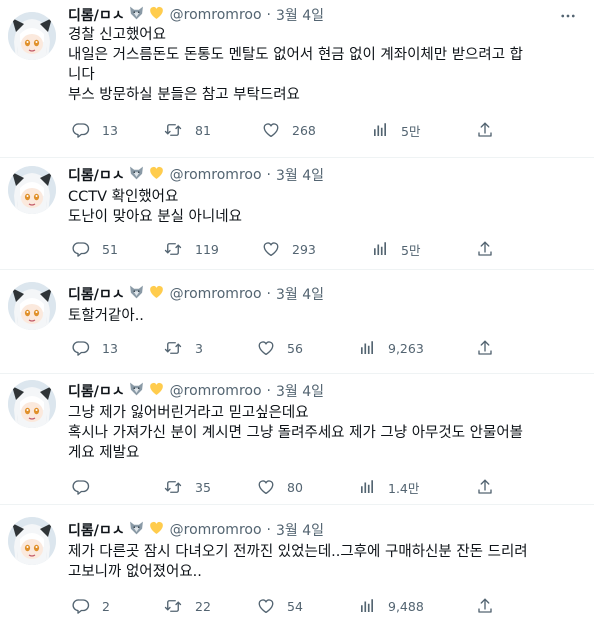  Describe the element at coordinates (295, 606) in the screenshot. I see `like-count: 54` at that location.